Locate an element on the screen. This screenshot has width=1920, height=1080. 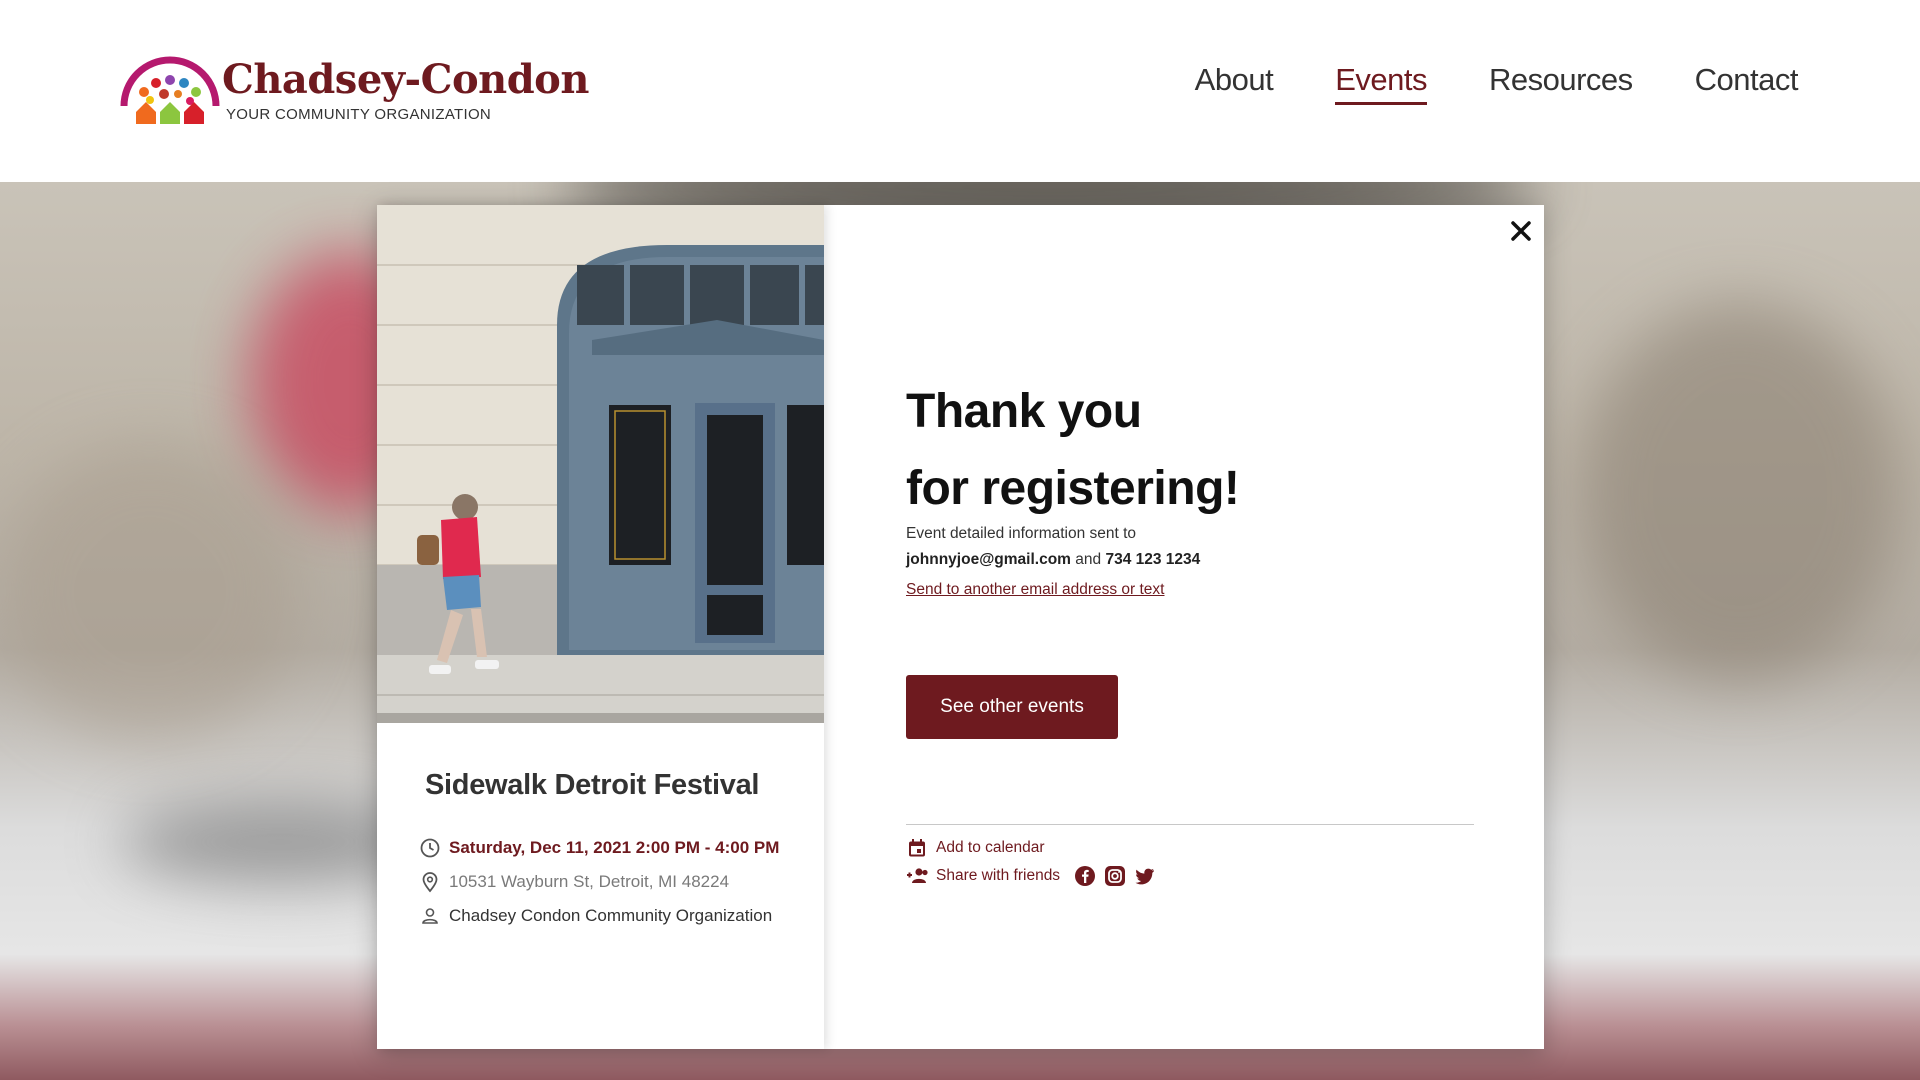
event-photo is located at coordinates (600, 464).